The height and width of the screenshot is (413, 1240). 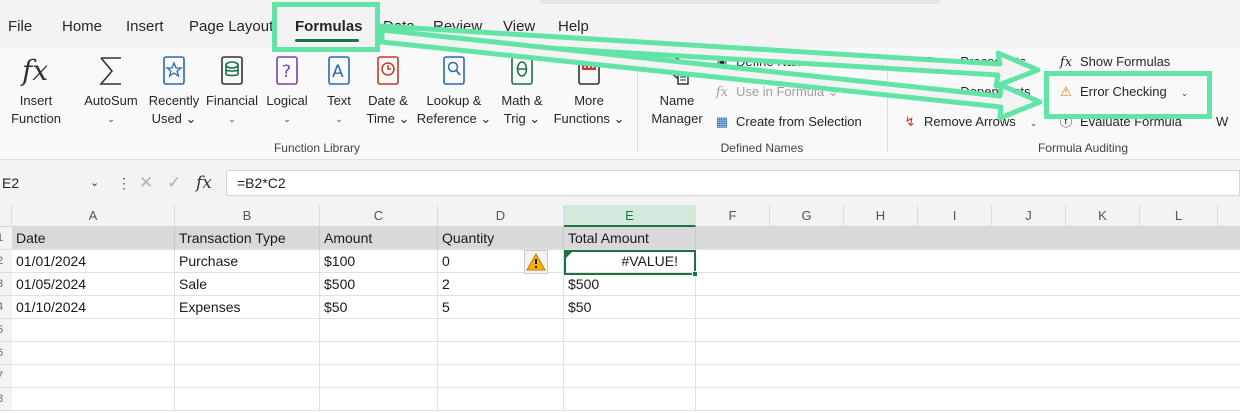 What do you see at coordinates (93, 307) in the screenshot?
I see `cell-a4: 01/10/2024` at bounding box center [93, 307].